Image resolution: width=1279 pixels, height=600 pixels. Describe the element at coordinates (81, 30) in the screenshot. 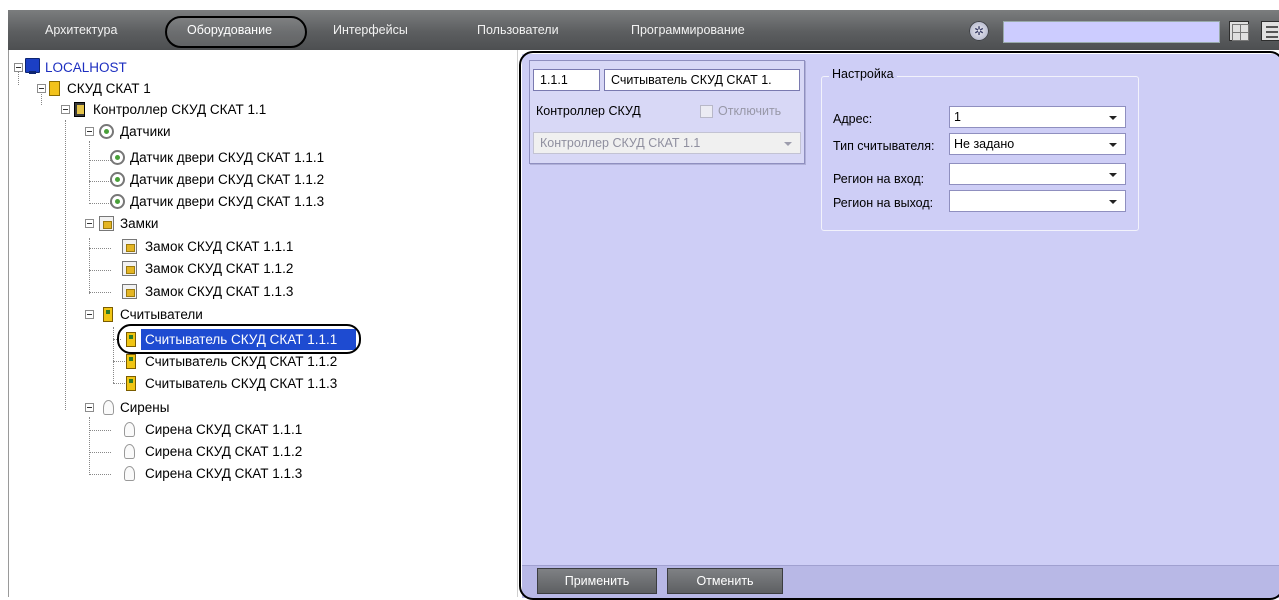

I see `tab-architecture: Архитектура` at that location.